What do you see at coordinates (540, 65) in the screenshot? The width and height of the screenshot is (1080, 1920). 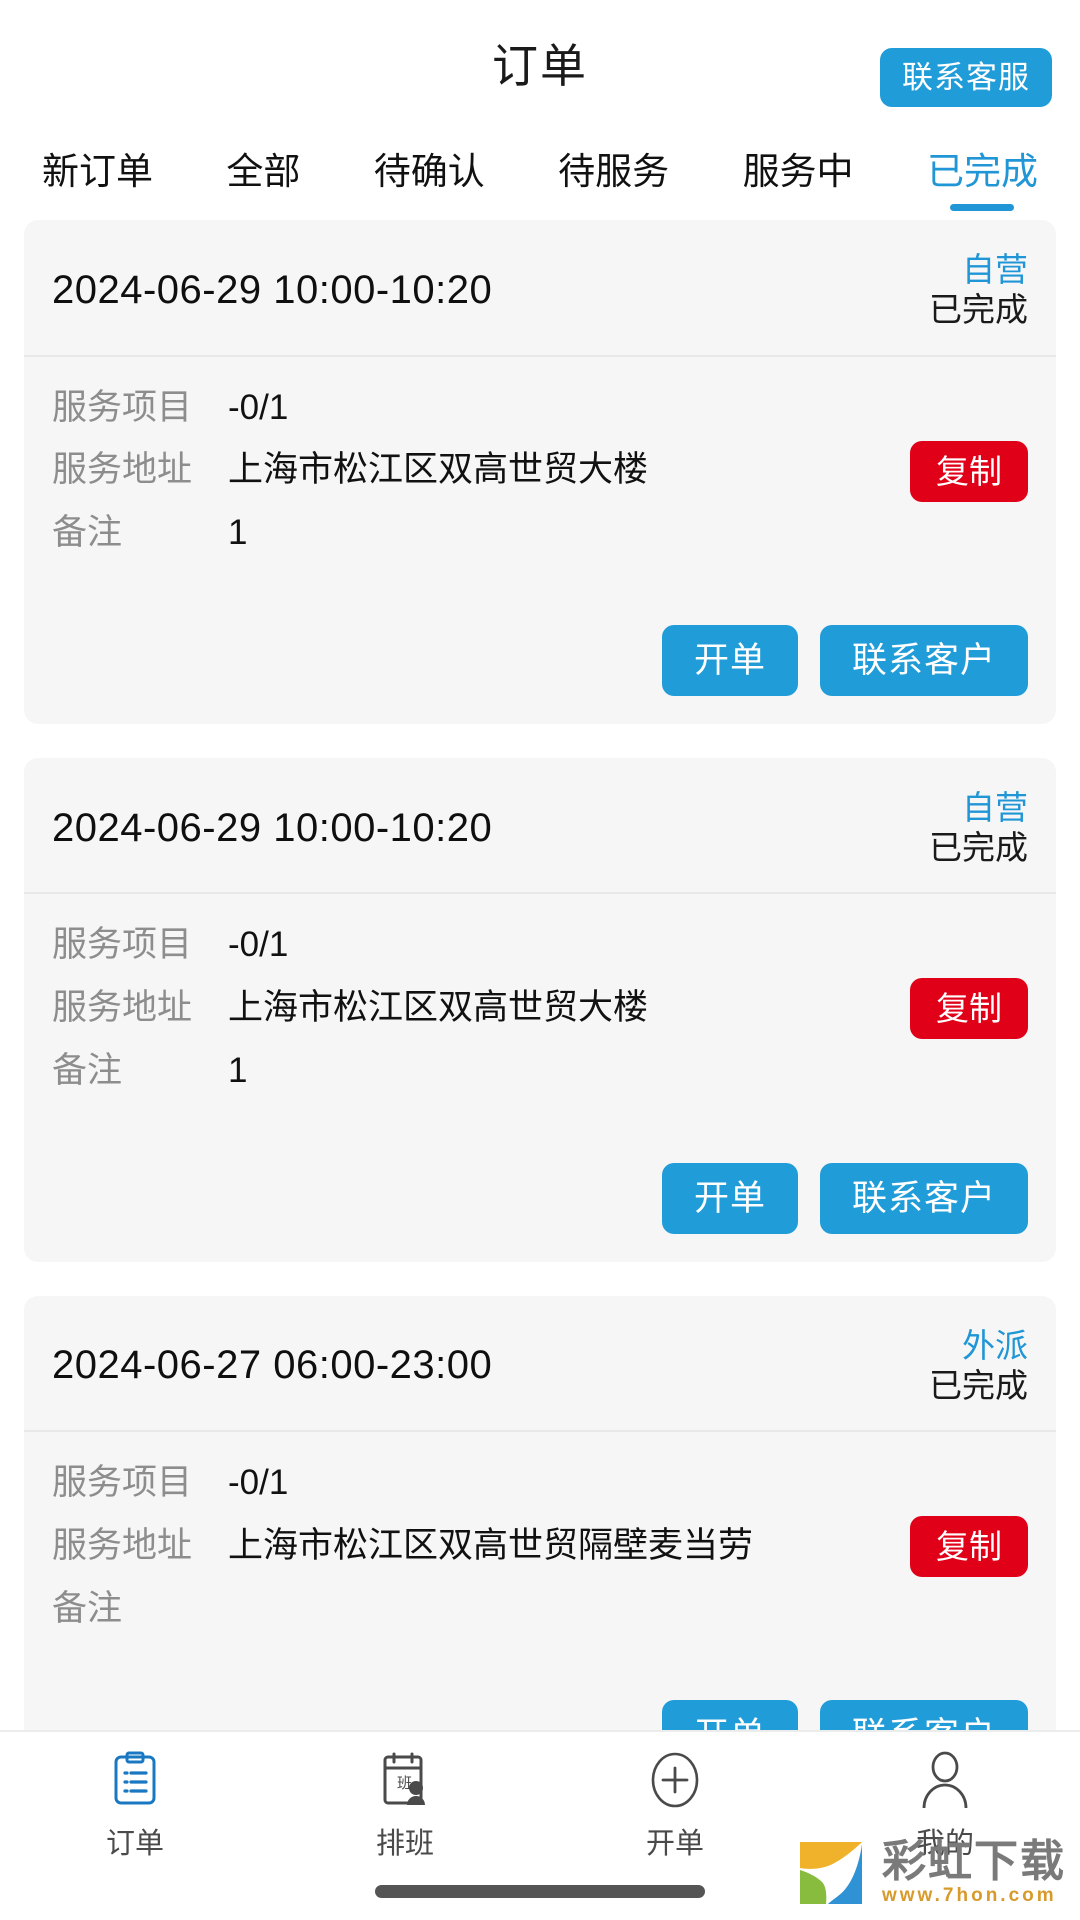 I see `page-title: 订单` at bounding box center [540, 65].